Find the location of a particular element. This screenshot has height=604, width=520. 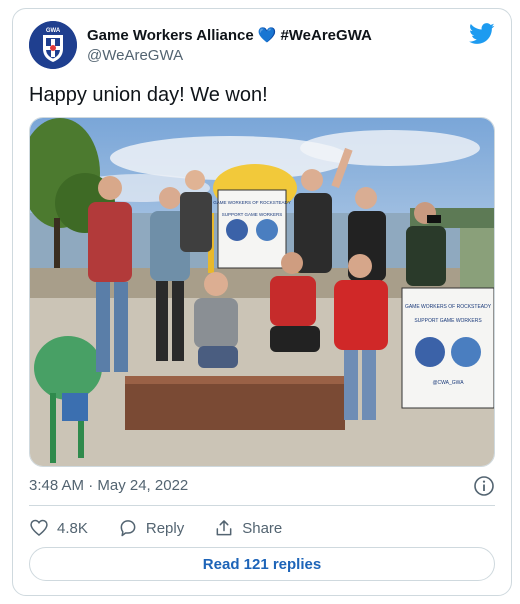

sign-left-line-1: GAME WORKERS OF ROCKSTEADY is located at coordinates (252, 202).